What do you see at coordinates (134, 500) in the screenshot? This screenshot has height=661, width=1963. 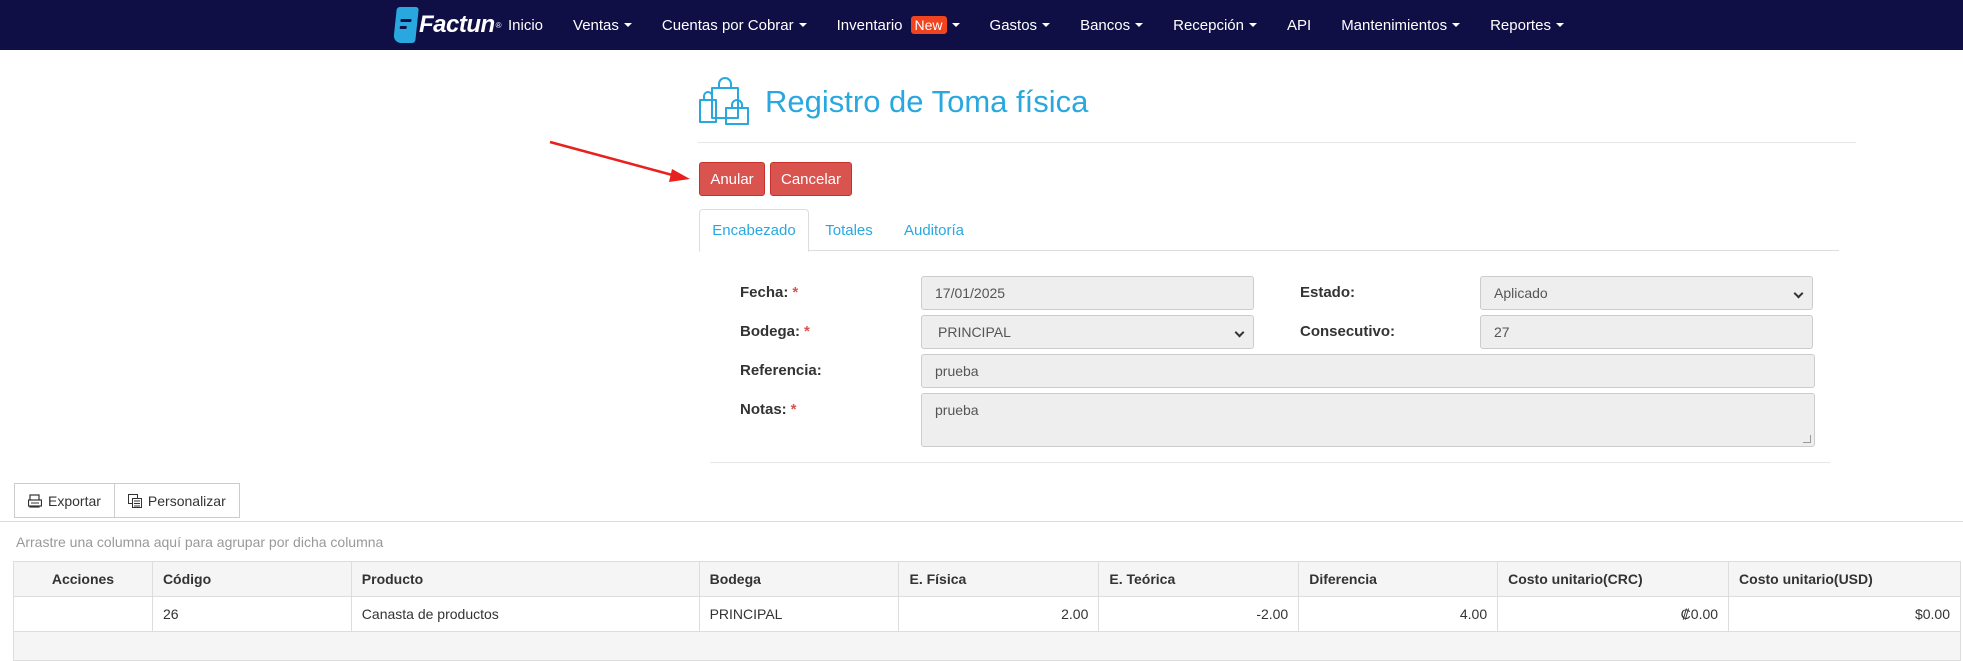 I see `columns-icon` at bounding box center [134, 500].